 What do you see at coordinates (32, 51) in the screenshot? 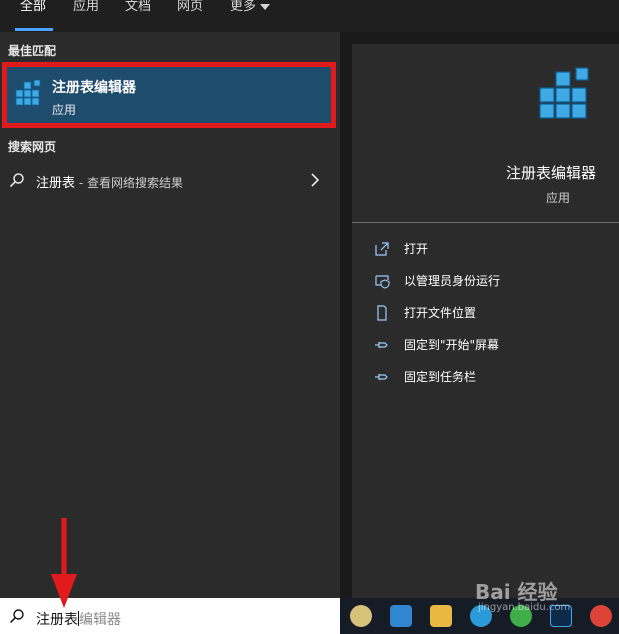
I see `best-match-heading: 最佳匹配` at bounding box center [32, 51].